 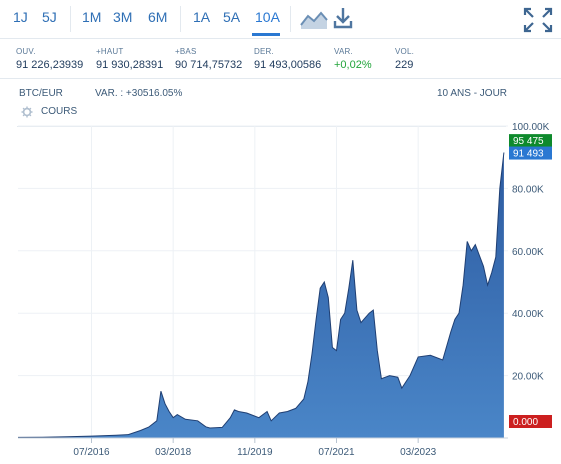 I want to click on x-tick-label: 07/2021, so click(x=336, y=452).